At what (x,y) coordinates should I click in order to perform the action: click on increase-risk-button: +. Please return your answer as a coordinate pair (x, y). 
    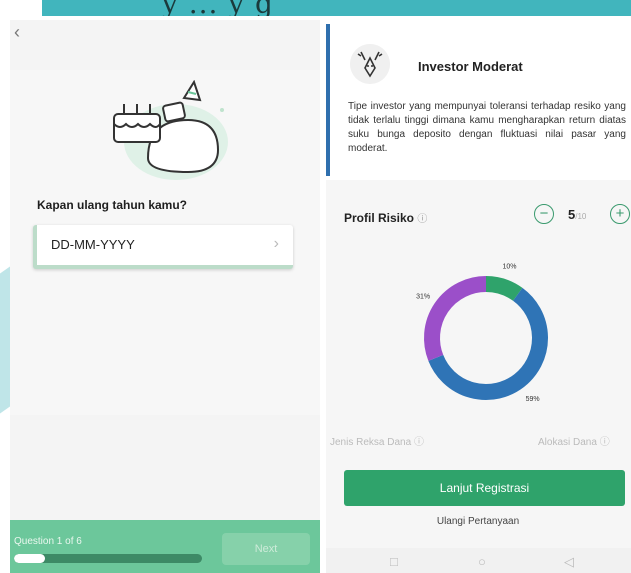
    Looking at the image, I should click on (620, 214).